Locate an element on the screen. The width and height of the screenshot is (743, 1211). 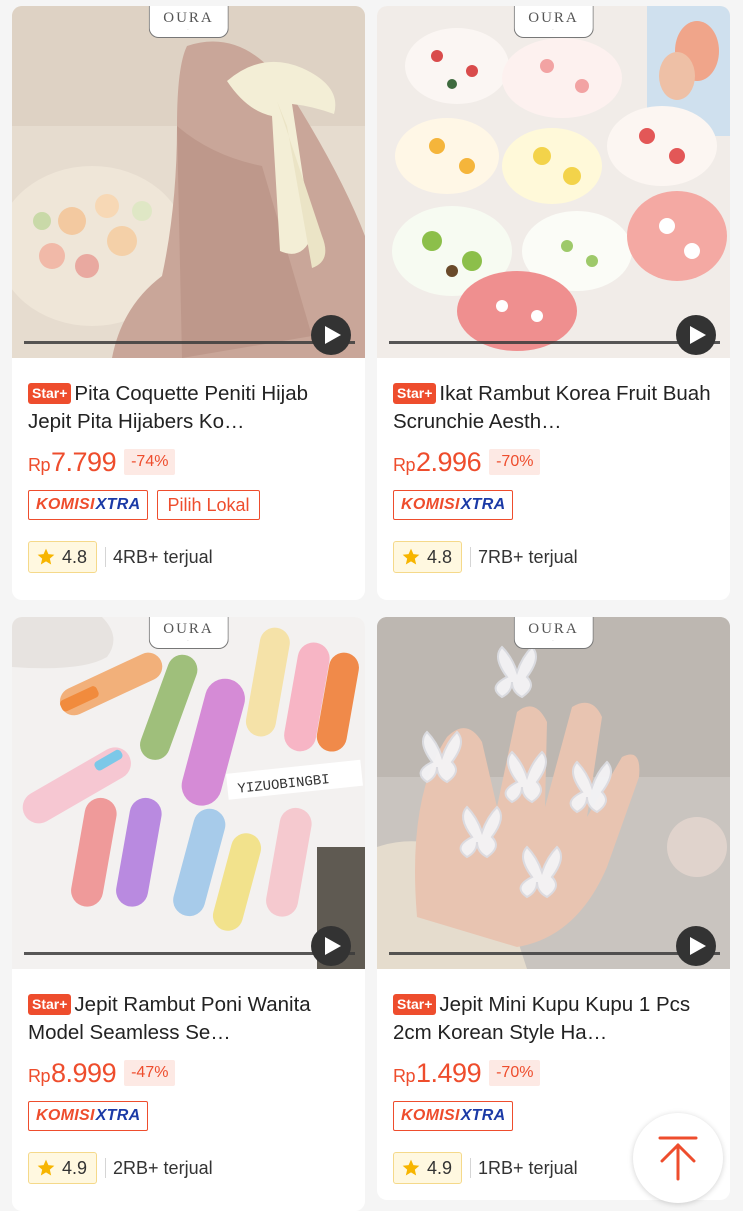
product-price: Rp1.499 is located at coordinates (437, 1072).